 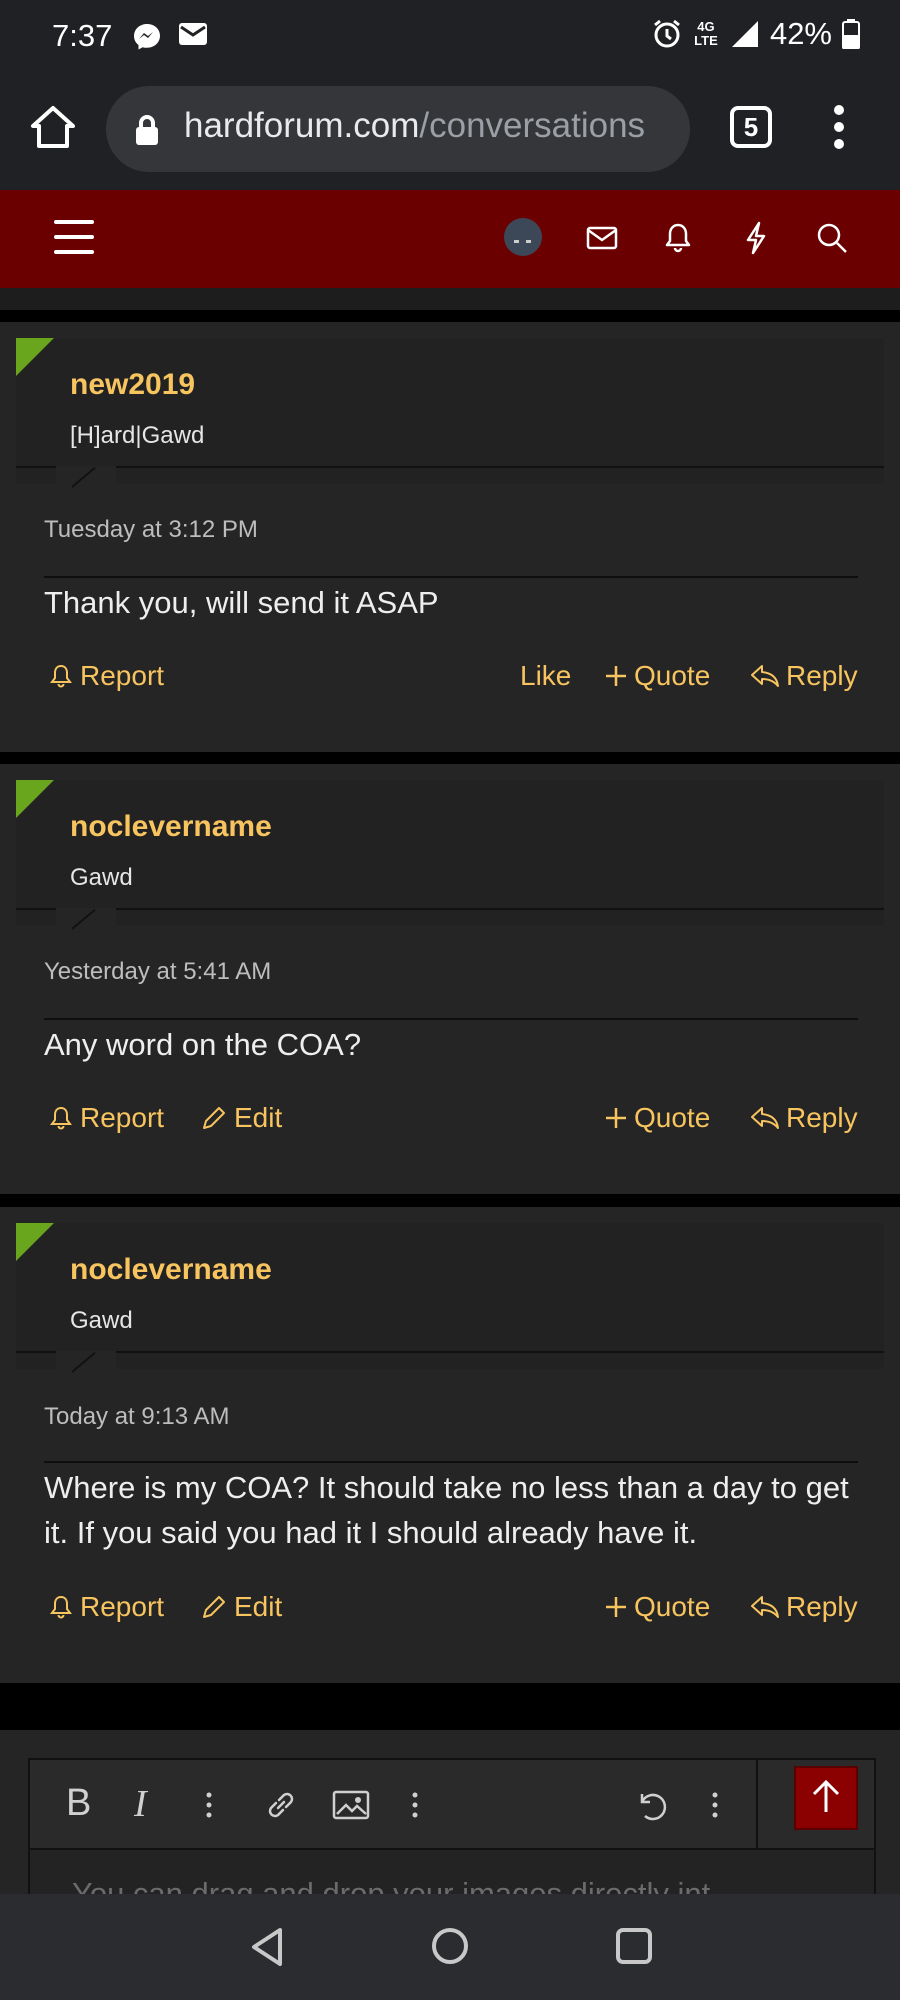 I want to click on link-icon, so click(x=281, y=1805).